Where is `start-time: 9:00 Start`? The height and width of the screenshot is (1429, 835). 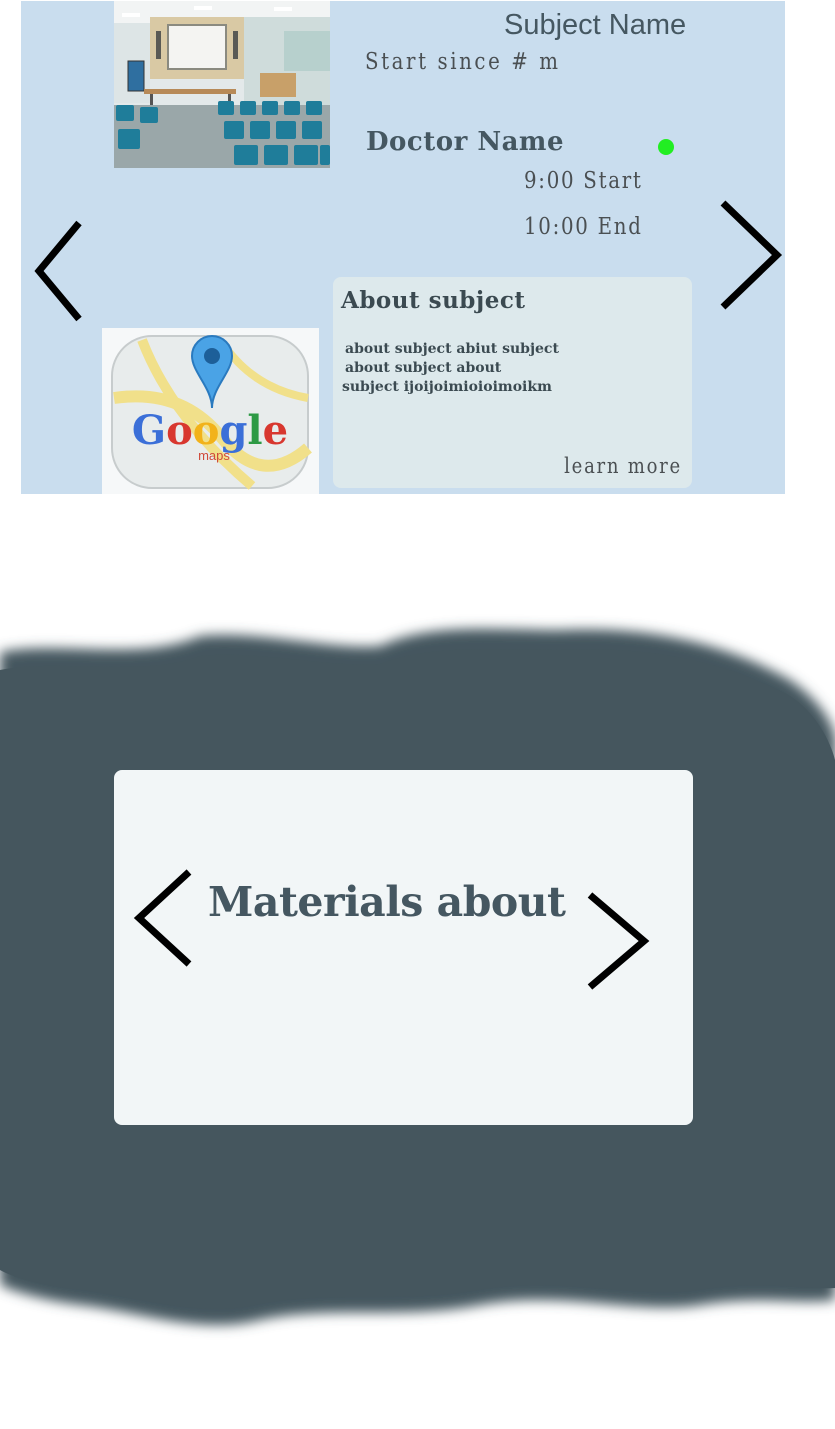
start-time: 9:00 Start is located at coordinates (583, 181).